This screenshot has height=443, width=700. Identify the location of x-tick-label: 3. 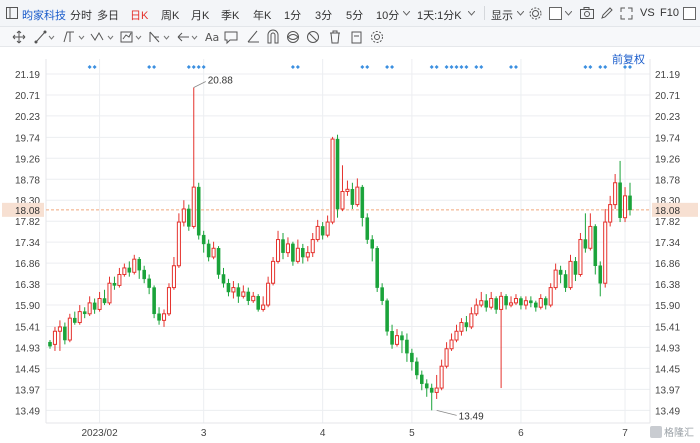
(204, 433).